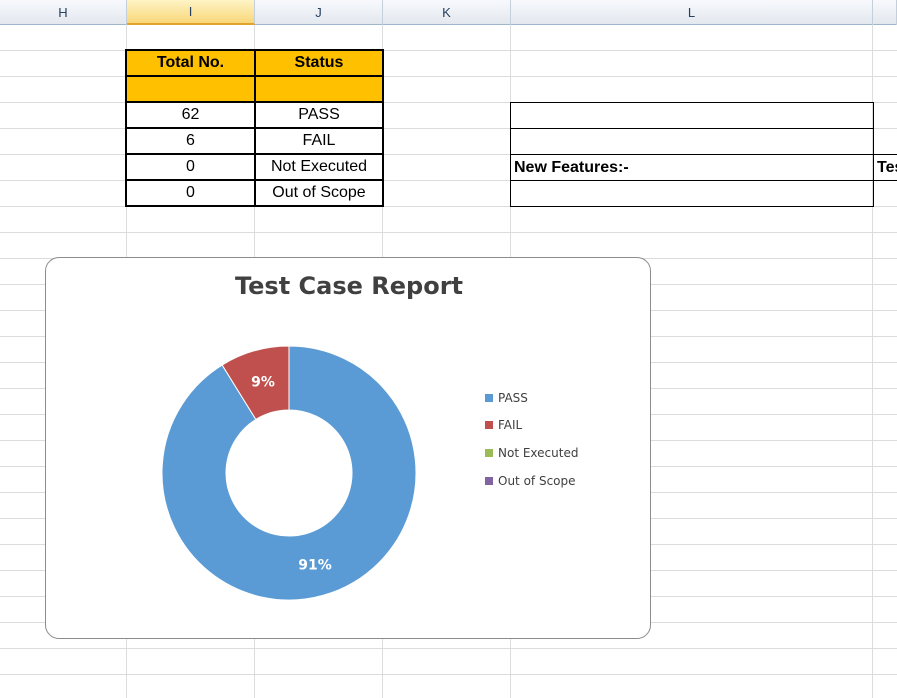  Describe the element at coordinates (510, 425) in the screenshot. I see `legend-label-fail: FAIL` at that location.